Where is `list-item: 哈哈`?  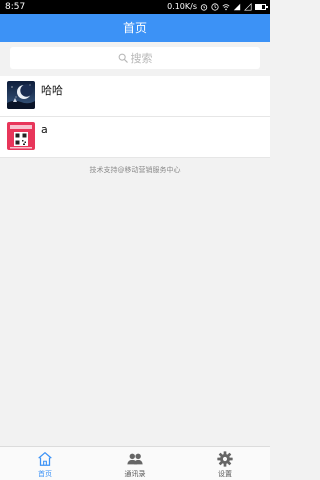
list-item: 哈哈 is located at coordinates (135, 96).